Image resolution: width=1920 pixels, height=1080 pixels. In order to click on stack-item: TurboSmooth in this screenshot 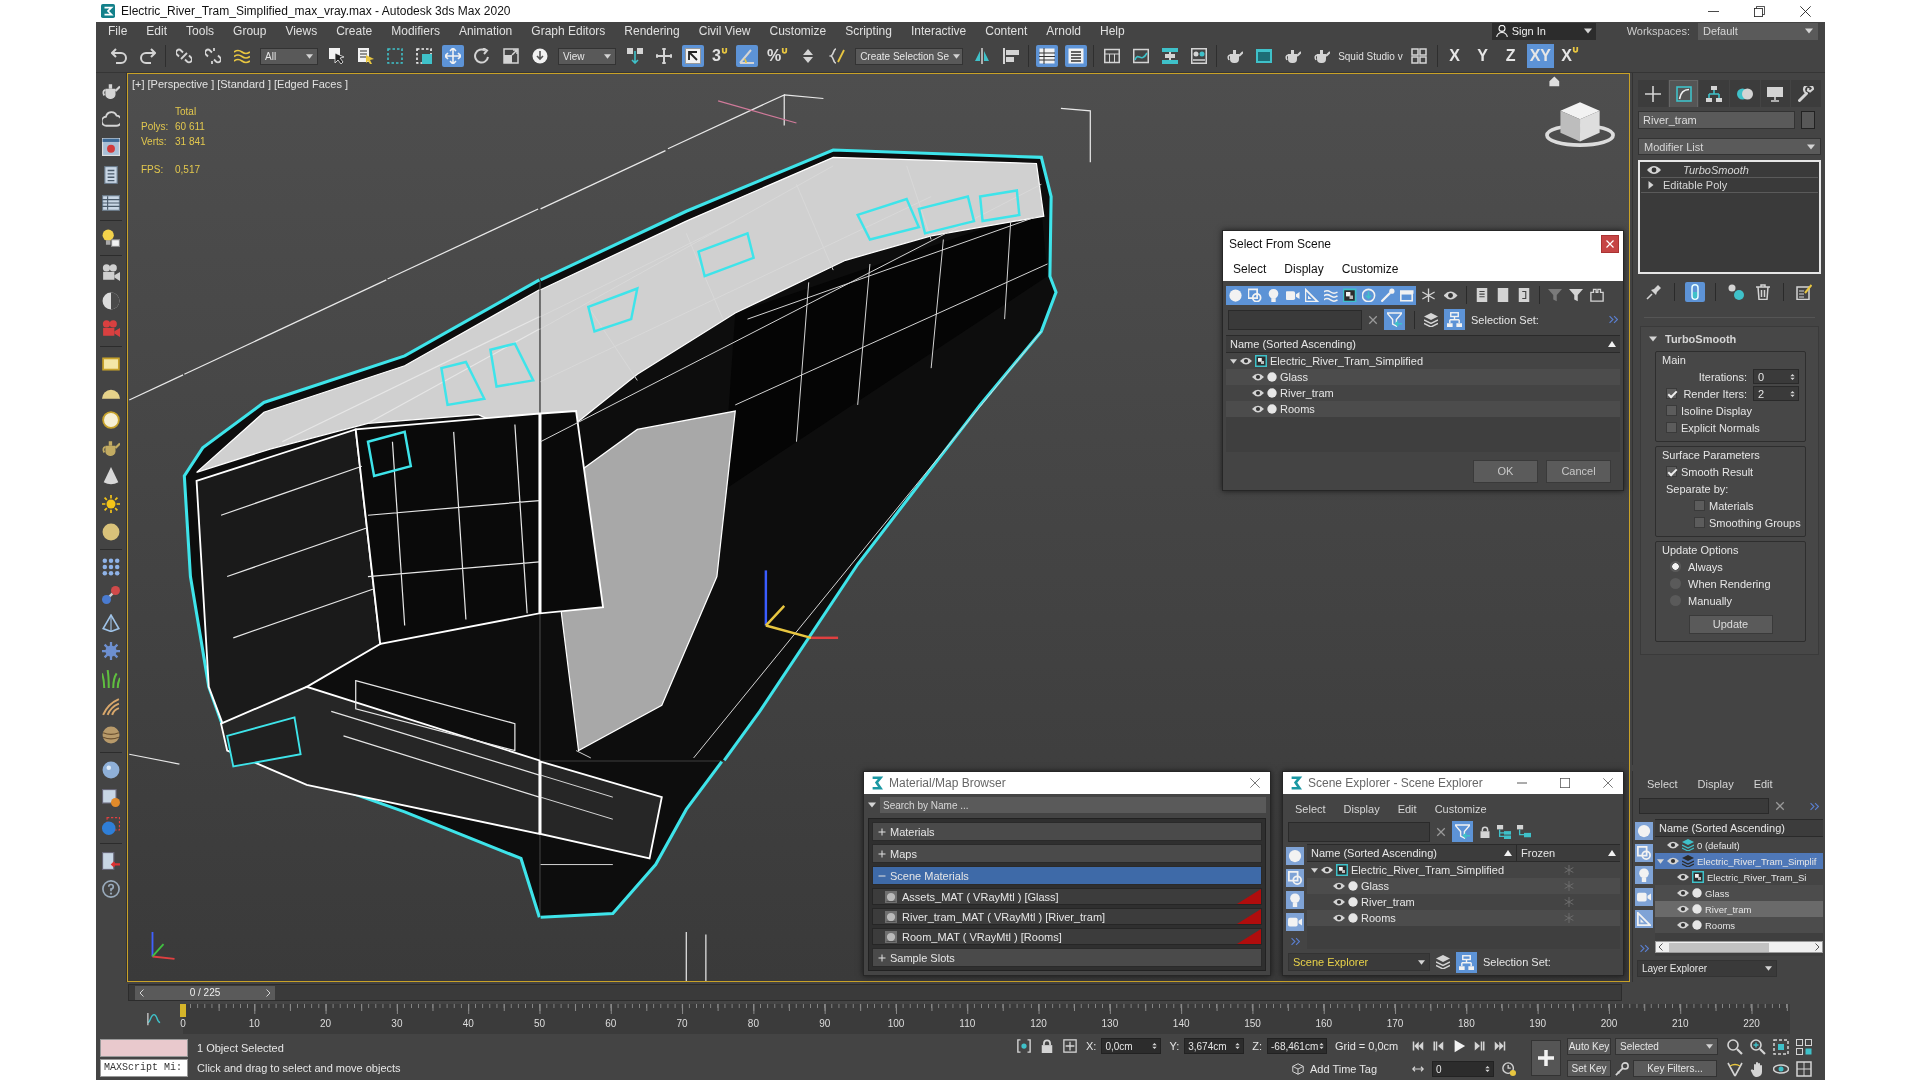, I will do `click(1729, 170)`.